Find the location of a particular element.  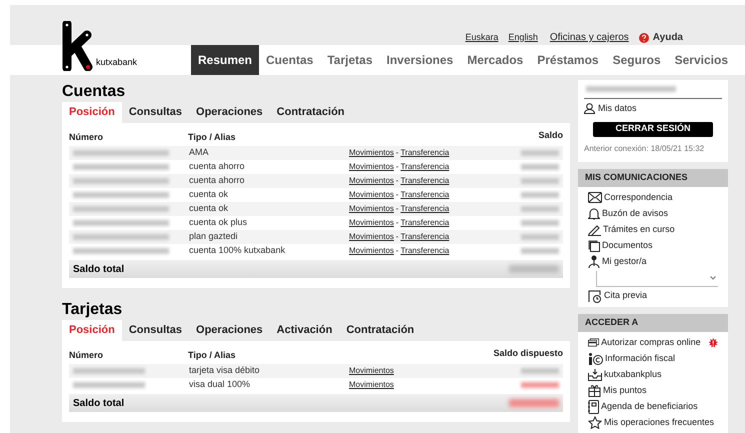

calendar-clock-icon is located at coordinates (595, 295).